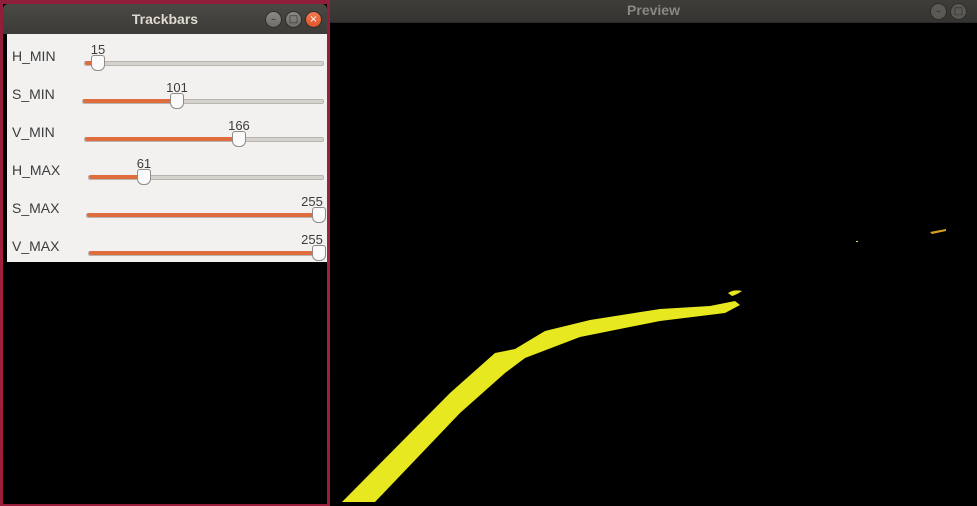 The width and height of the screenshot is (977, 506). Describe the element at coordinates (165, 19) in the screenshot. I see `trackbars-titlebar: Trackbars – □ ×` at that location.